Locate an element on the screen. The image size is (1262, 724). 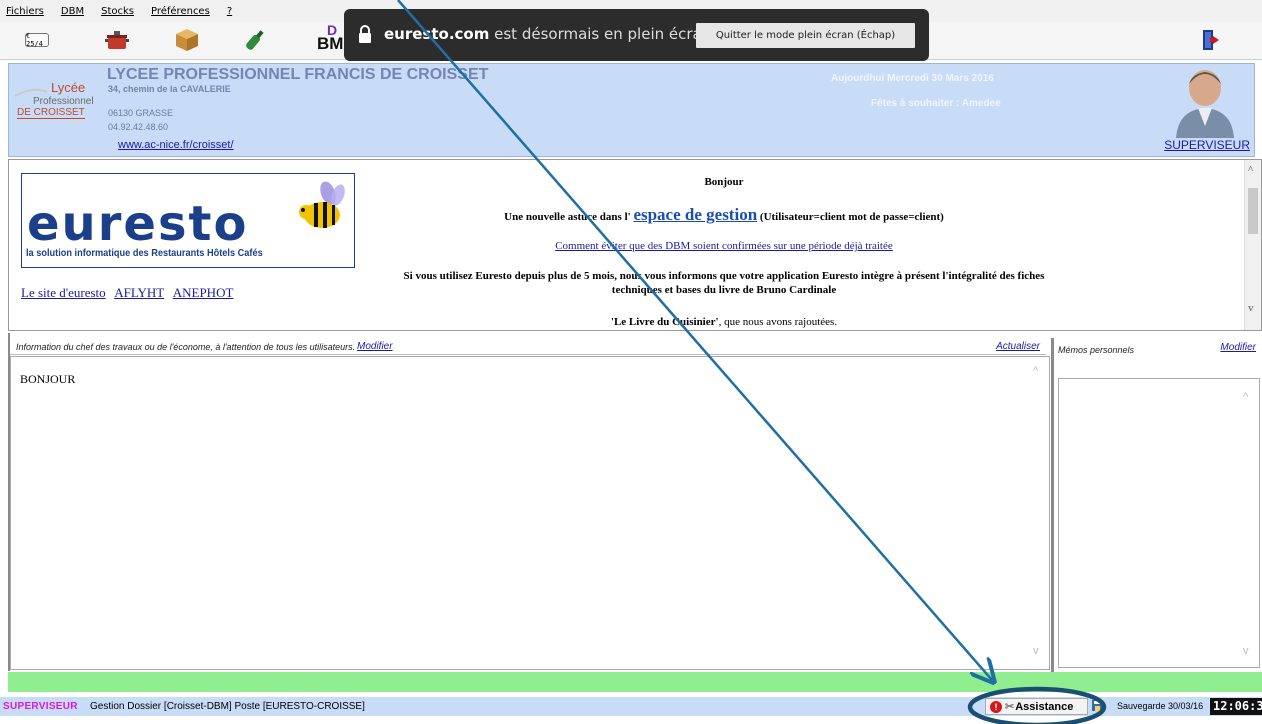
school-address: 34, chemin de la CAVALERIE is located at coordinates (169, 89).